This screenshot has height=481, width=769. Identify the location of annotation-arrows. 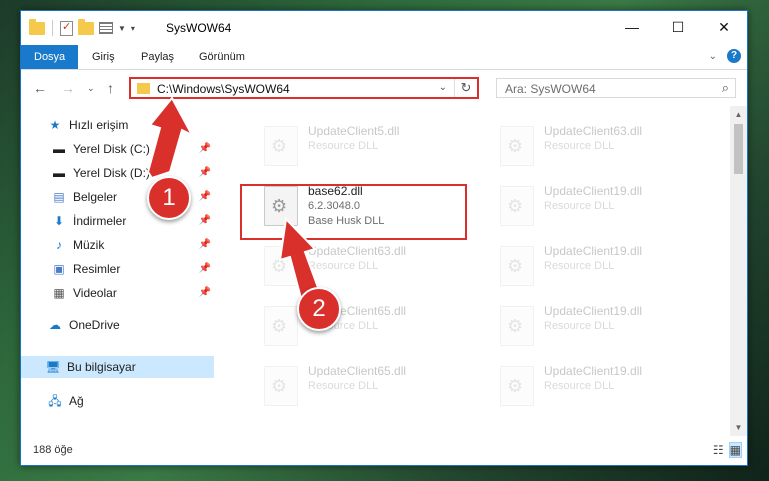
(234, 200).